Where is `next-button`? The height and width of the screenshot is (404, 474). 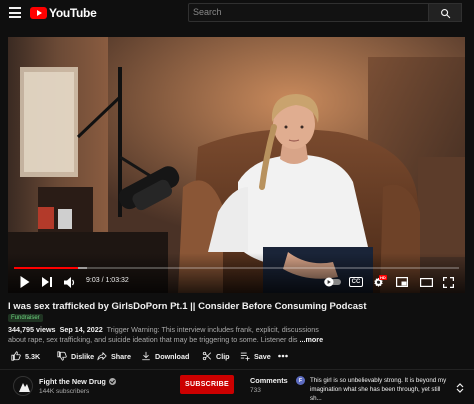 next-button is located at coordinates (47, 282).